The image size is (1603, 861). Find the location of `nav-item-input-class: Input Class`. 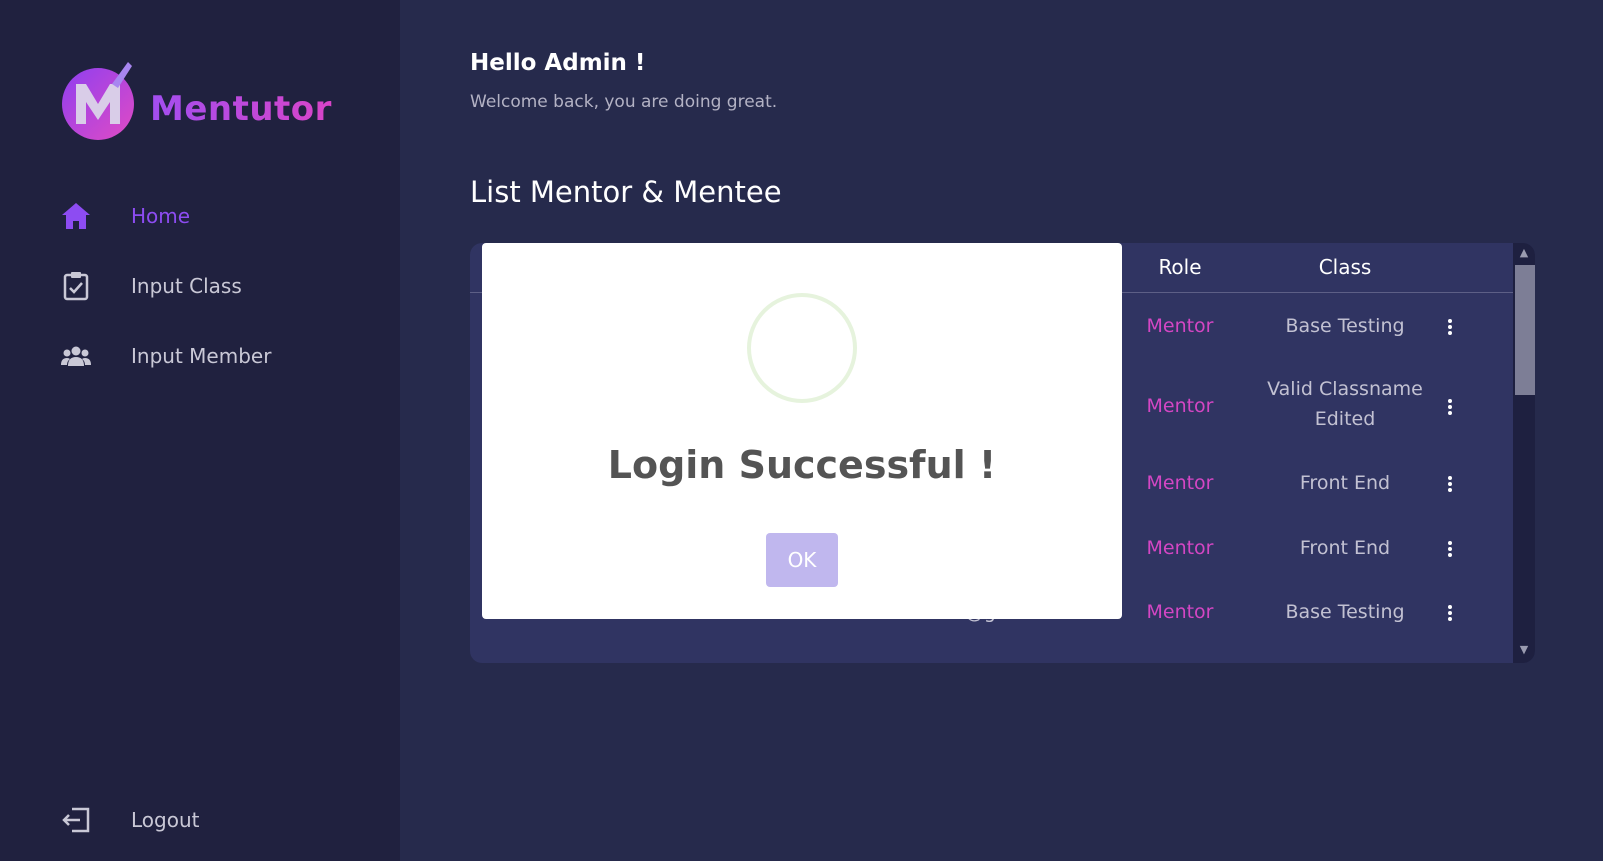

nav-item-input-class: Input Class is located at coordinates (151, 286).